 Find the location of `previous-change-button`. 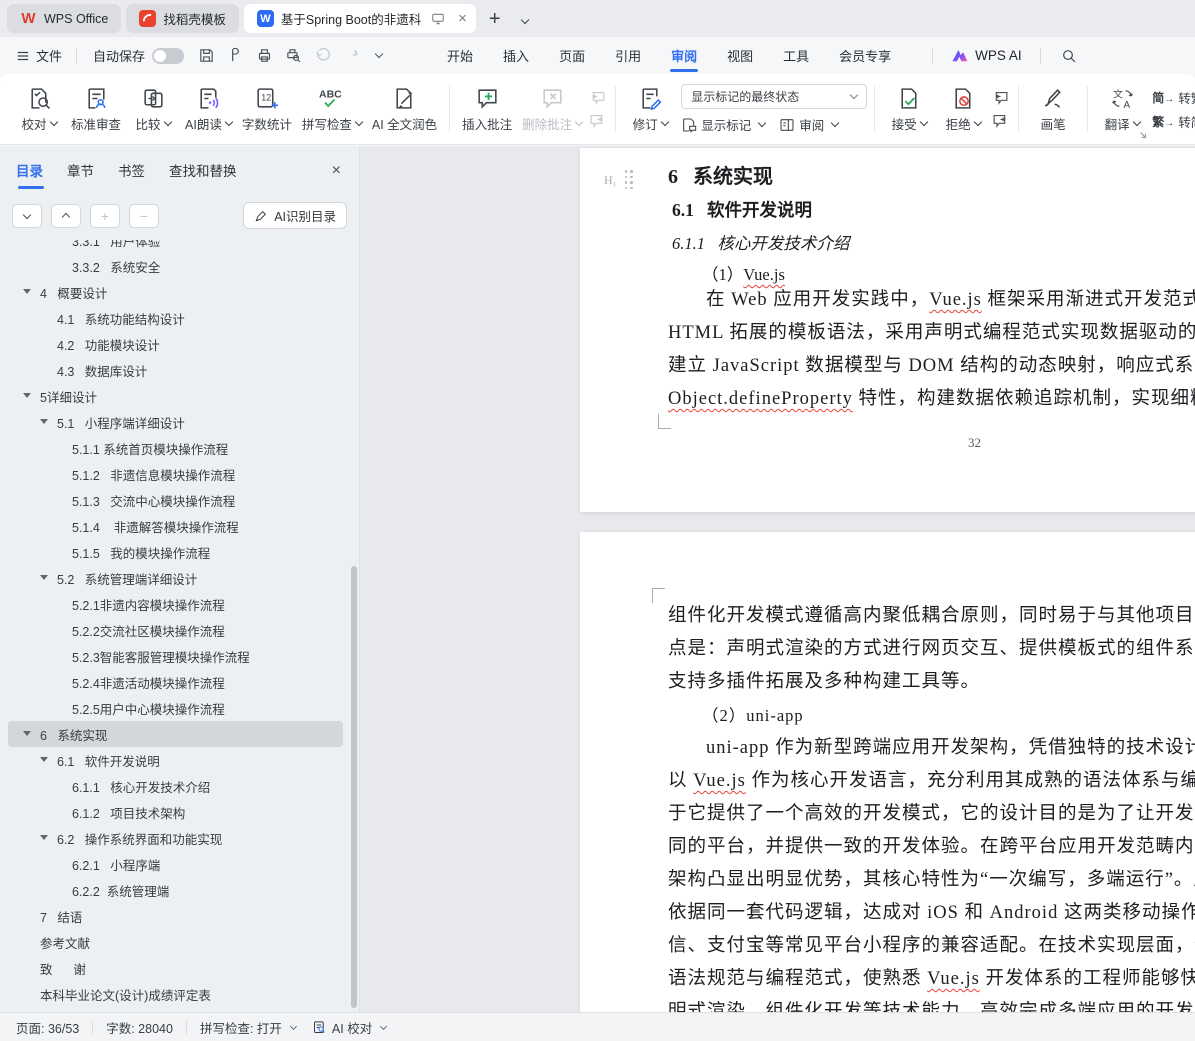

previous-change-button is located at coordinates (1000, 97).